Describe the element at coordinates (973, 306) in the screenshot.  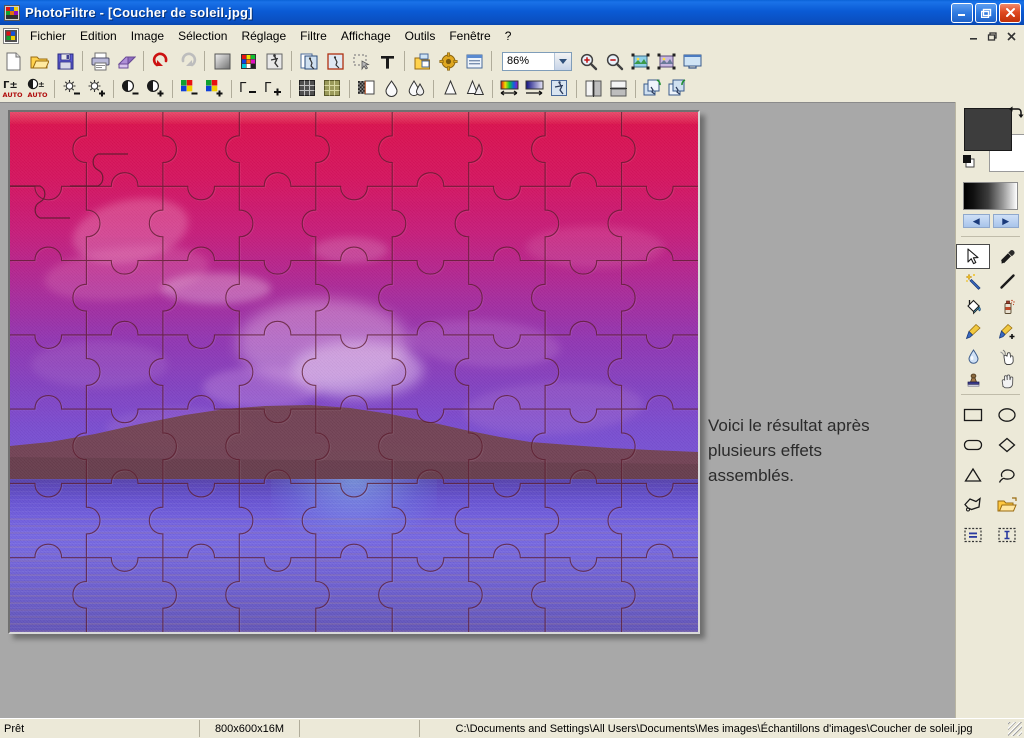
I see `paint-bucket-tool` at that location.